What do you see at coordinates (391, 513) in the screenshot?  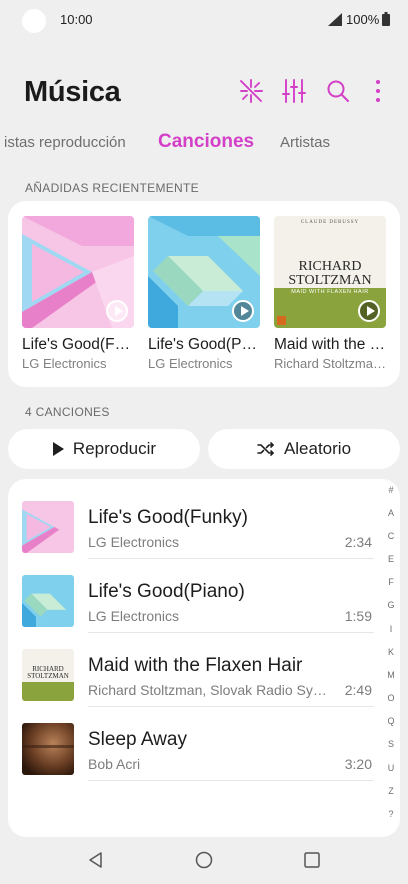 I see `index-letter: A` at bounding box center [391, 513].